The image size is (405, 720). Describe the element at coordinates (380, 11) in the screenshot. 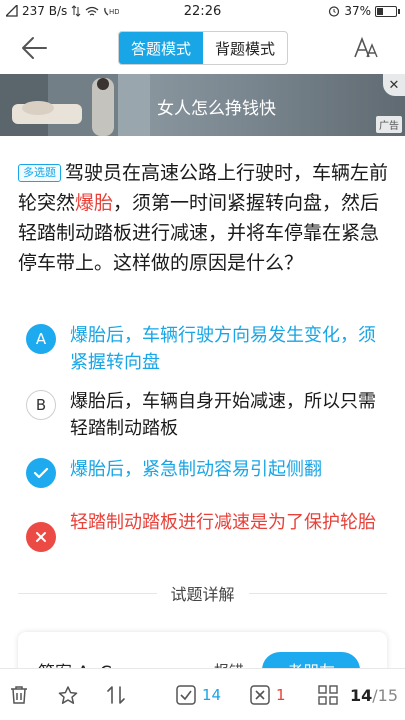

I see `battery-level` at that location.